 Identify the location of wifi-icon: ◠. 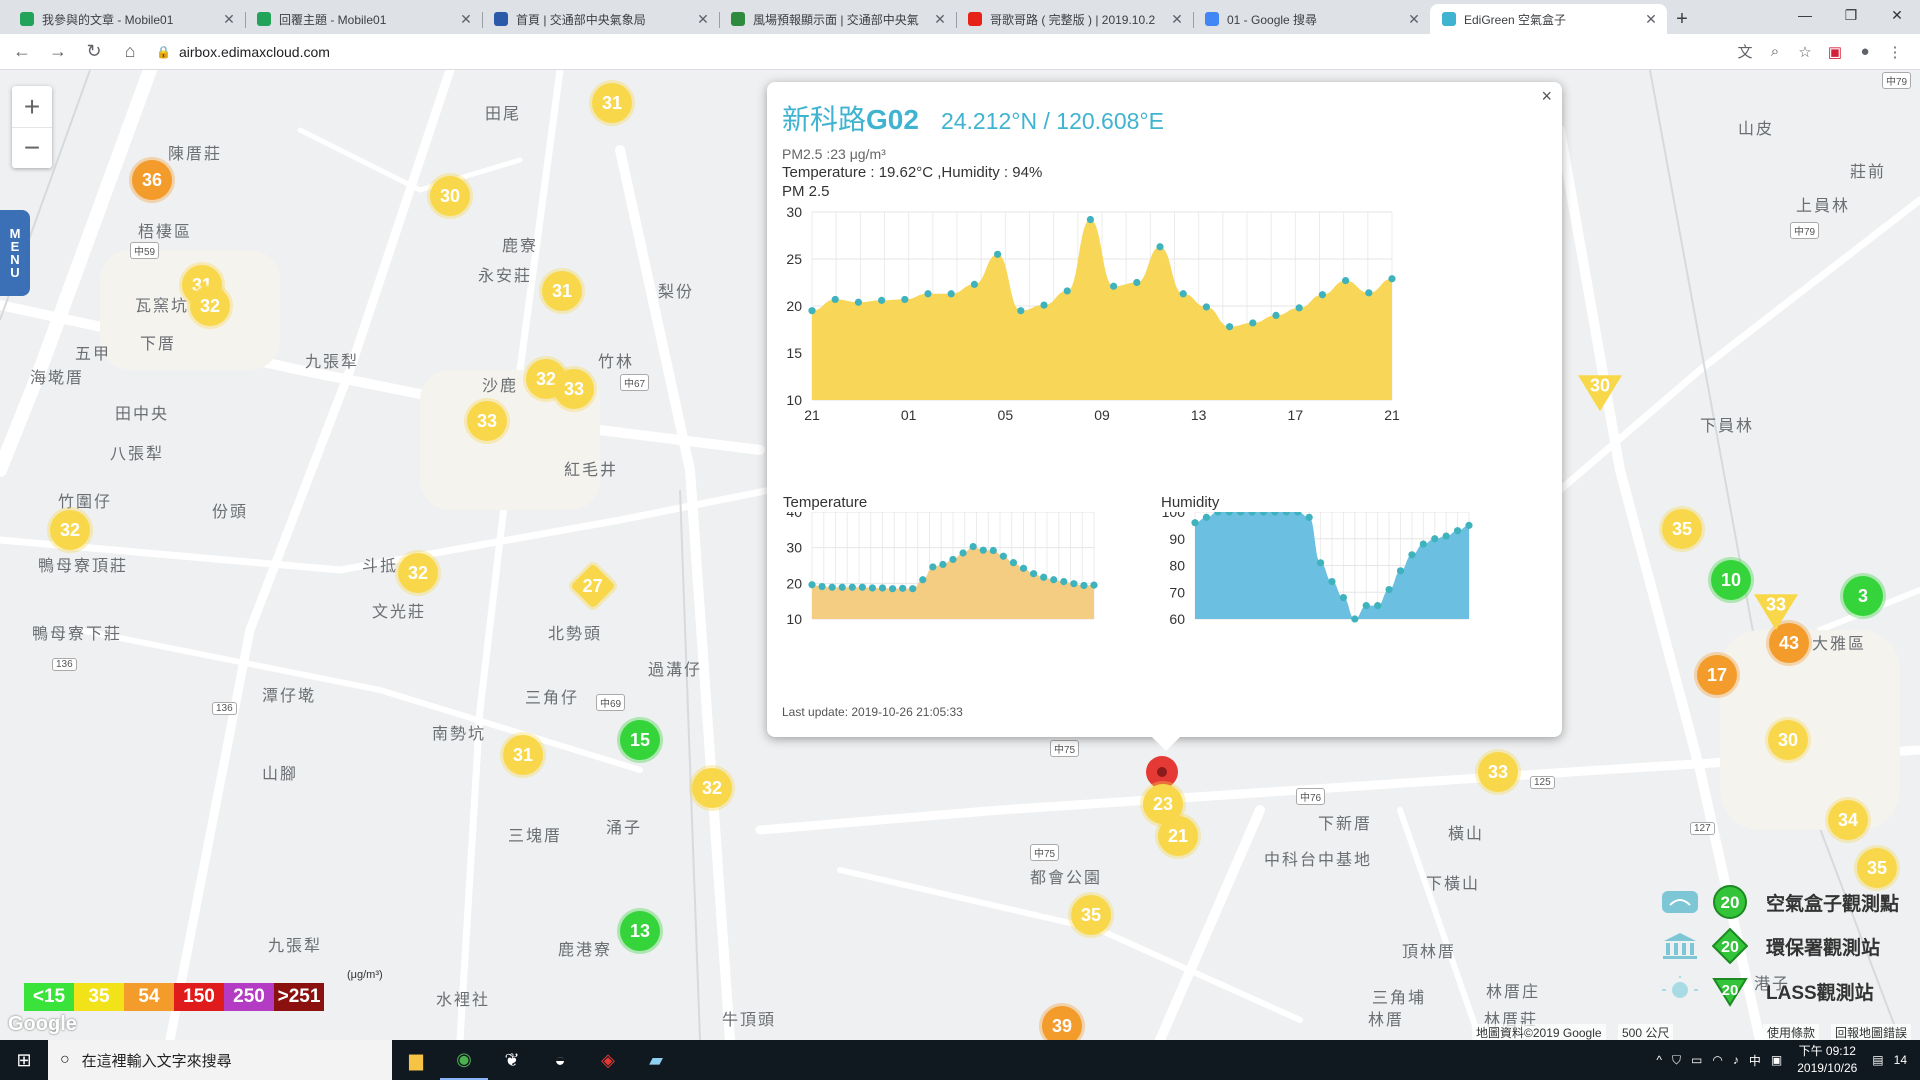
(1717, 1060).